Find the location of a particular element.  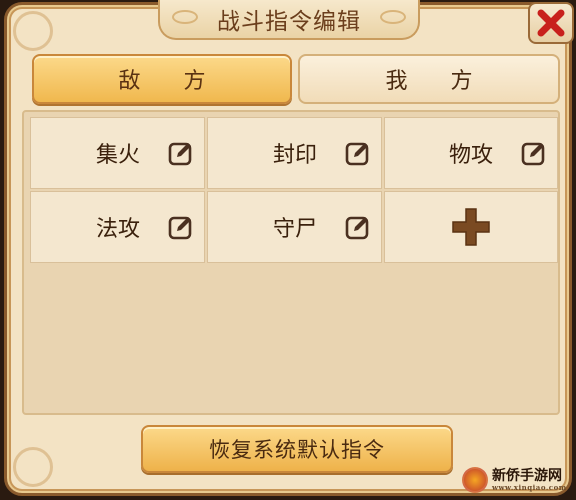

title-plate: 战斗指令编辑 is located at coordinates (289, 20).